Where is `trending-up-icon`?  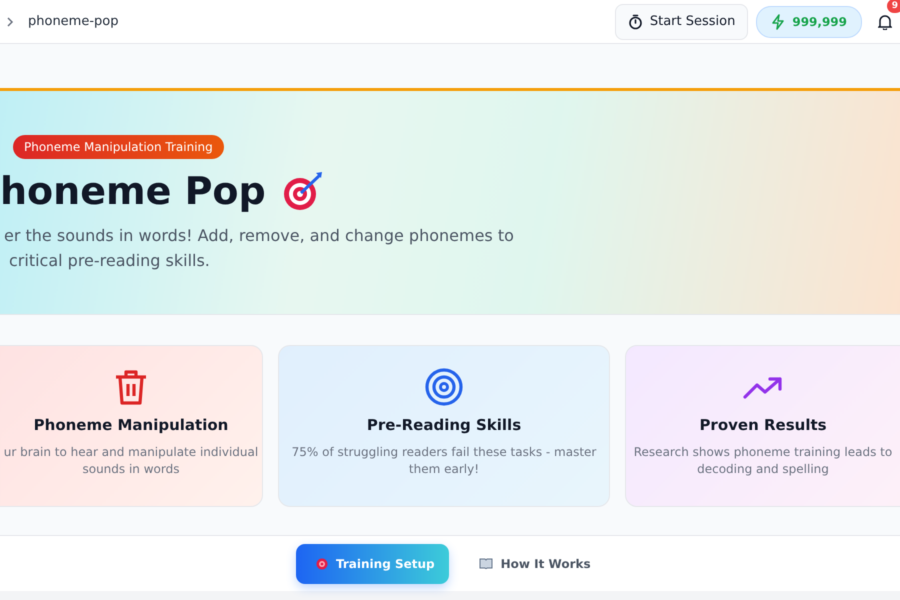 trending-up-icon is located at coordinates (763, 388).